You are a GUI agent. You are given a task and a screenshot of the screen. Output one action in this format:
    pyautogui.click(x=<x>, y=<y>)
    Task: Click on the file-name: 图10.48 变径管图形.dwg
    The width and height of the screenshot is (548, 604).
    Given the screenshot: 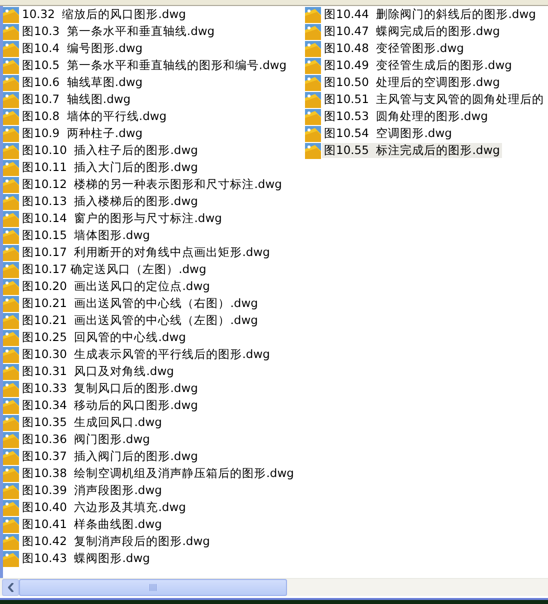 What is the action you would take?
    pyautogui.click(x=394, y=48)
    